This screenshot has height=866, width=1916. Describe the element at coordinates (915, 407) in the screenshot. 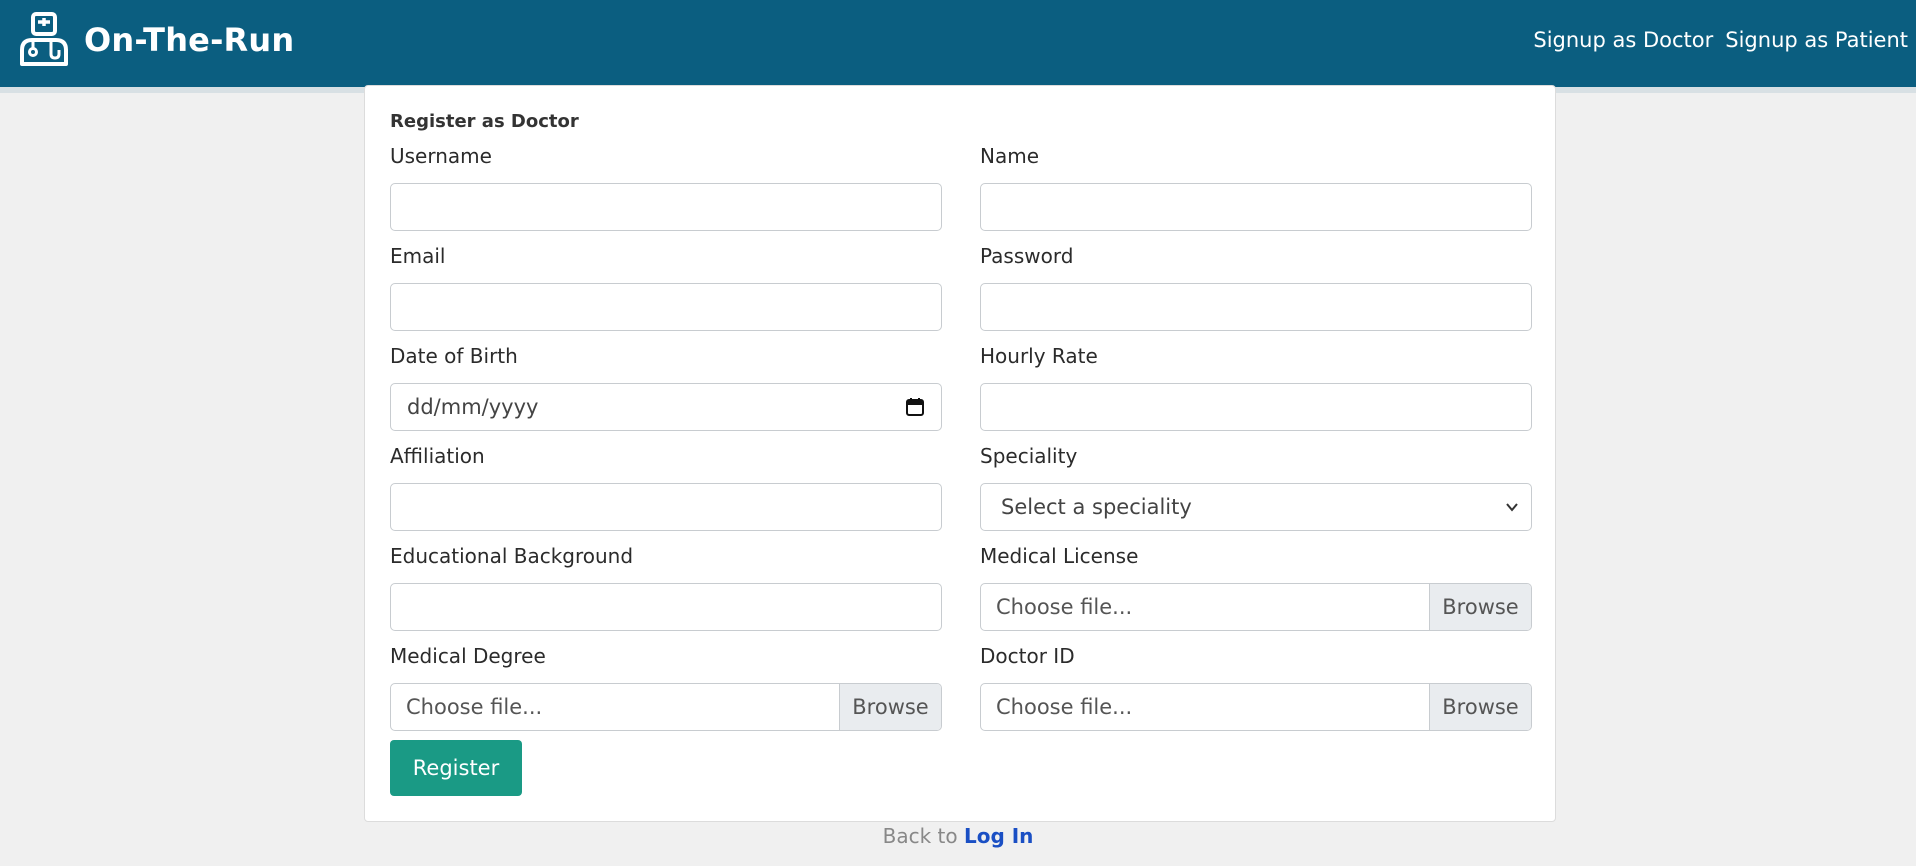

I see `calendar-icon` at that location.